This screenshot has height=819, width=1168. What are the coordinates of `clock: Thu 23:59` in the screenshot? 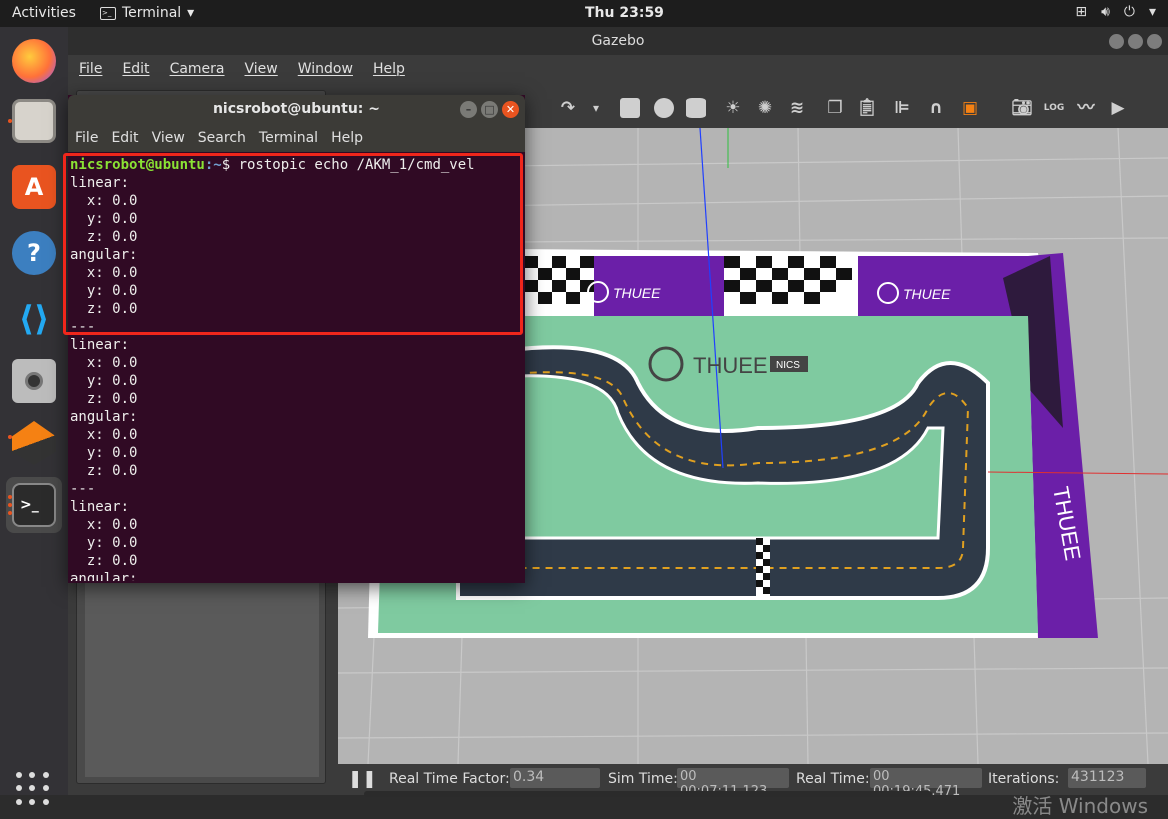 It's located at (624, 13).